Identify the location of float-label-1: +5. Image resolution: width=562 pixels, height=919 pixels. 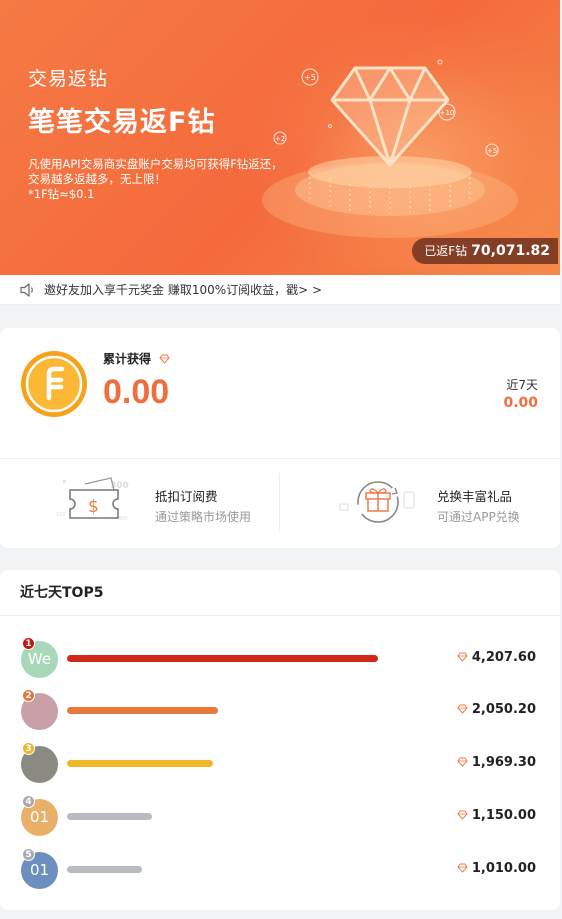
(310, 77).